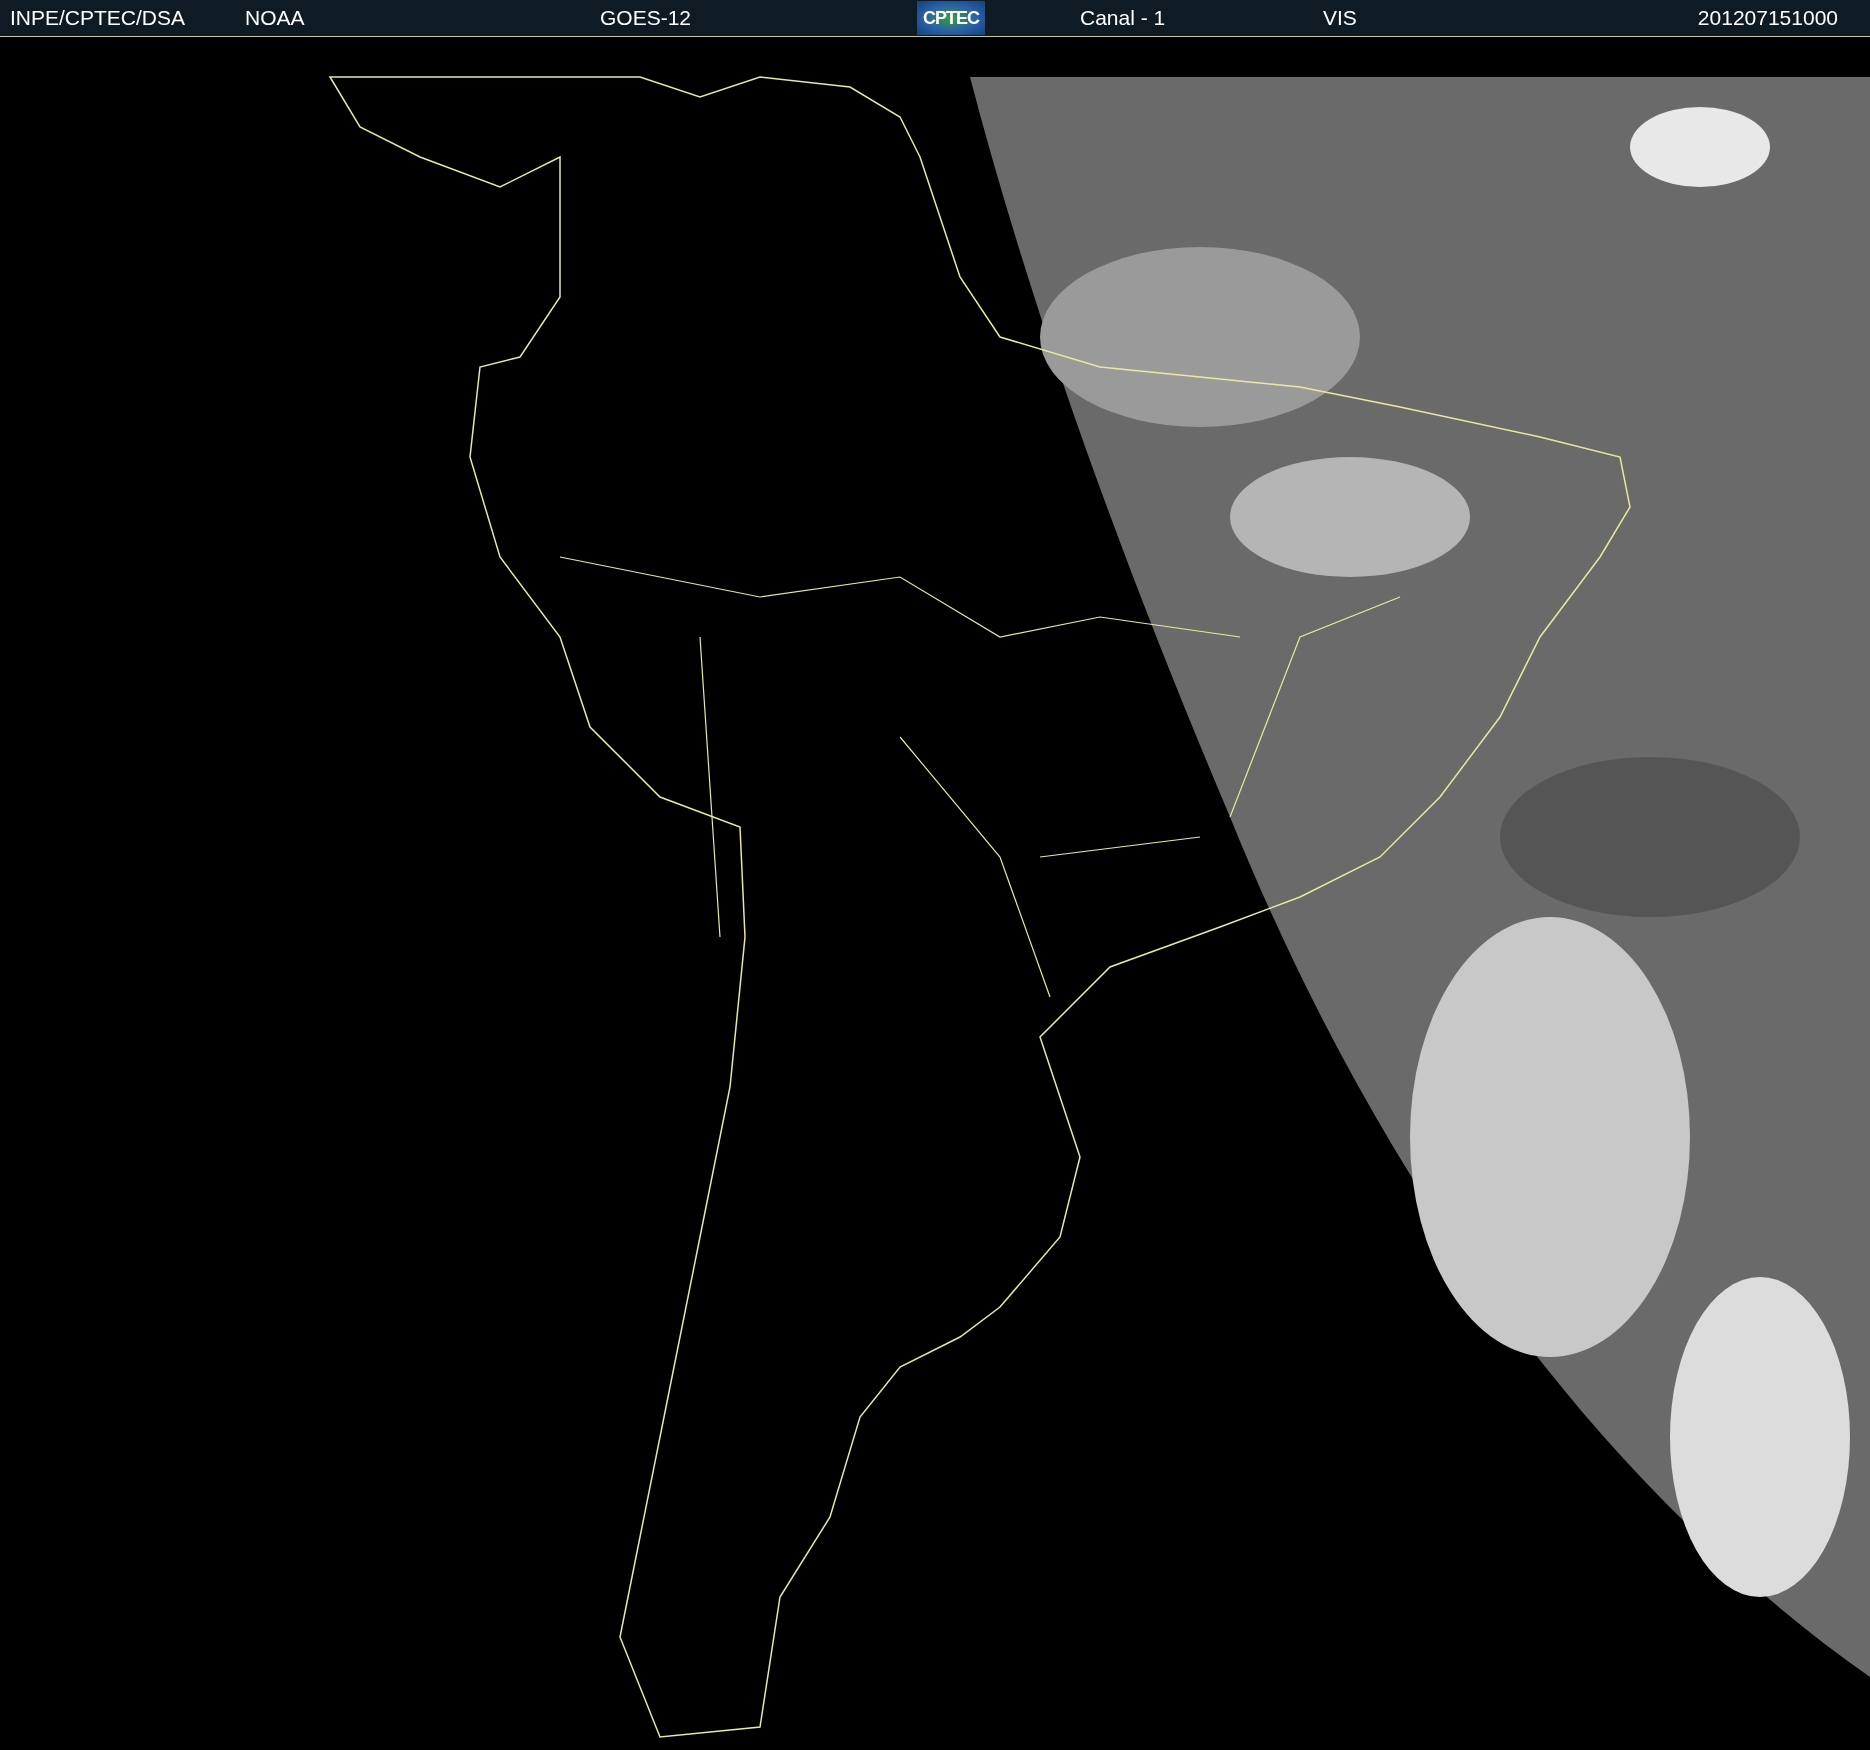 Image resolution: width=1870 pixels, height=1750 pixels. What do you see at coordinates (98, 18) in the screenshot?
I see `header-label: INPE/CPTEC/DSA` at bounding box center [98, 18].